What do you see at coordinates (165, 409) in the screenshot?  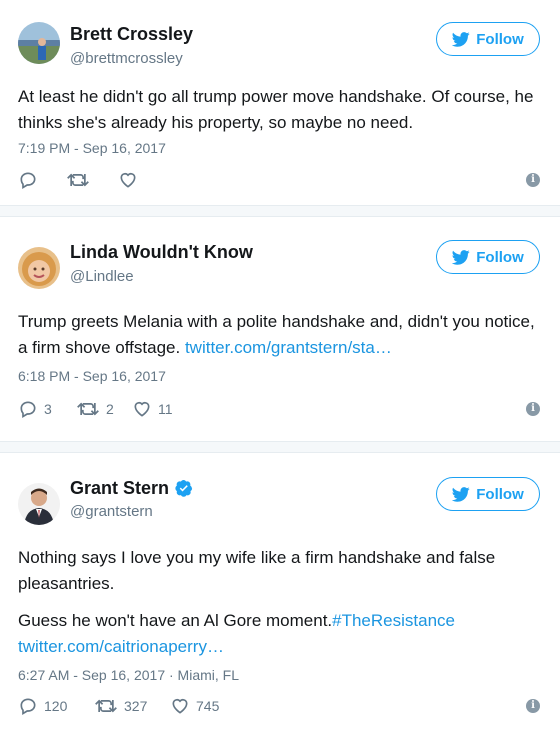 I see `like-count: 11` at bounding box center [165, 409].